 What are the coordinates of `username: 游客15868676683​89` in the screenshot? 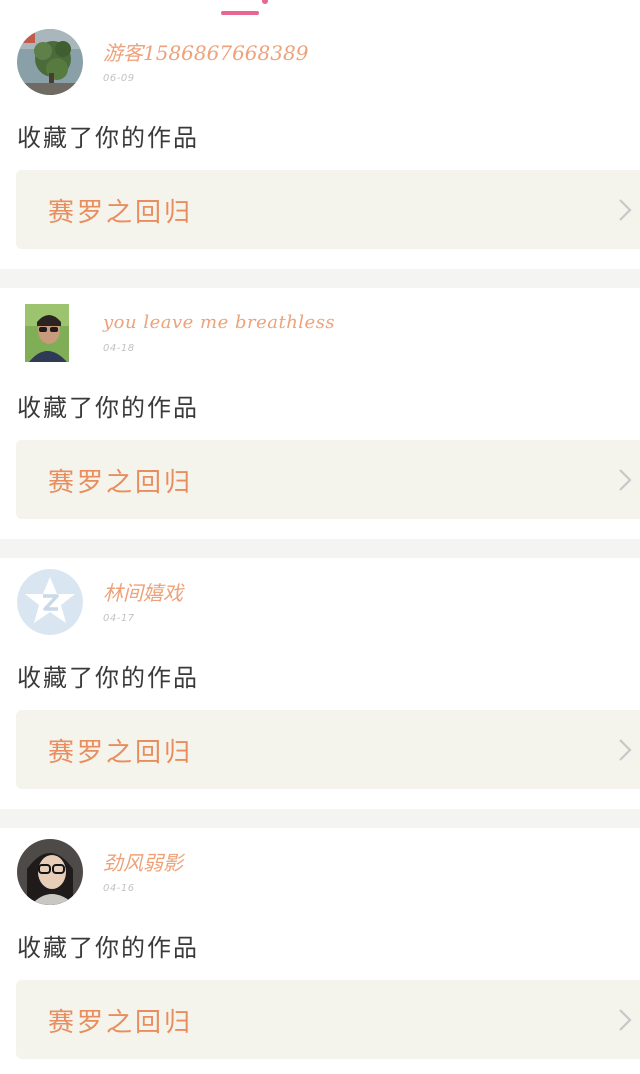 It's located at (205, 51).